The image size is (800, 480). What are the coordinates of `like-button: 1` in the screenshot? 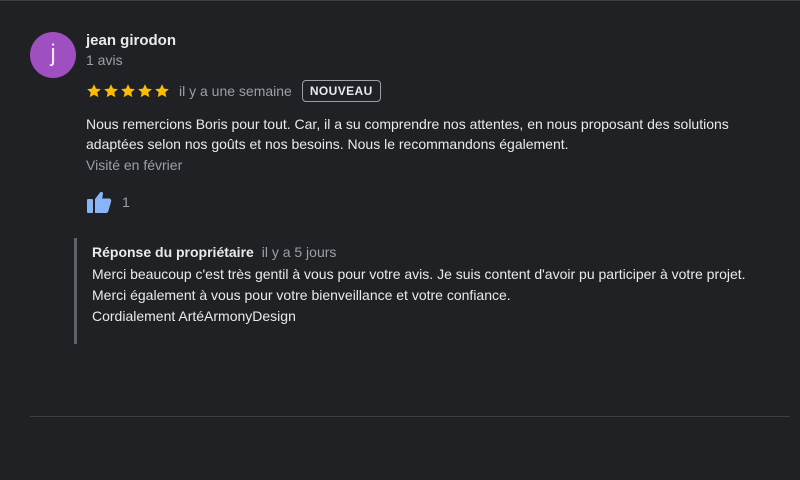 It's located at (108, 202).